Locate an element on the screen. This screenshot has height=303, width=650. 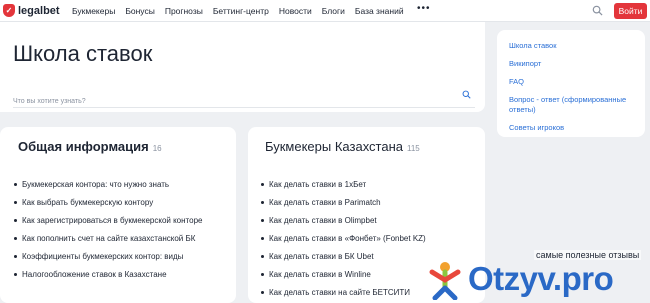
section-count: 115 is located at coordinates (413, 148).